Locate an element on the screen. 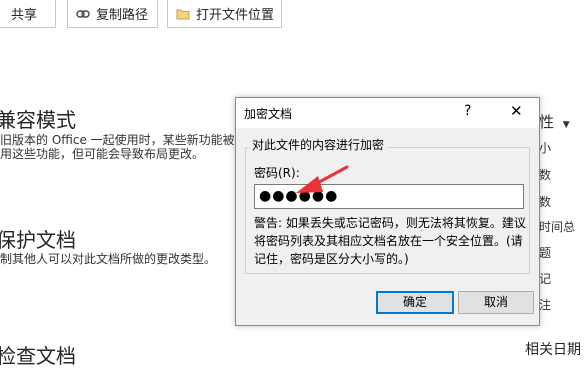 Image resolution: width=584 pixels, height=369 pixels. help-icon: ? is located at coordinates (467, 111).